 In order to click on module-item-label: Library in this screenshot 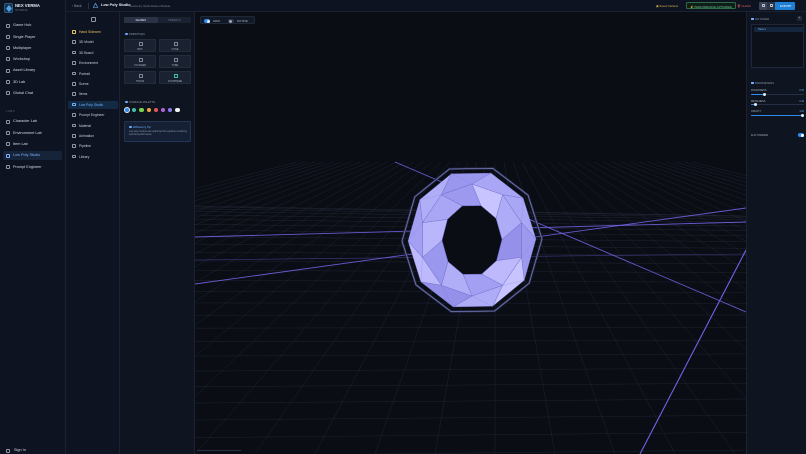, I will do `click(84, 156)`.